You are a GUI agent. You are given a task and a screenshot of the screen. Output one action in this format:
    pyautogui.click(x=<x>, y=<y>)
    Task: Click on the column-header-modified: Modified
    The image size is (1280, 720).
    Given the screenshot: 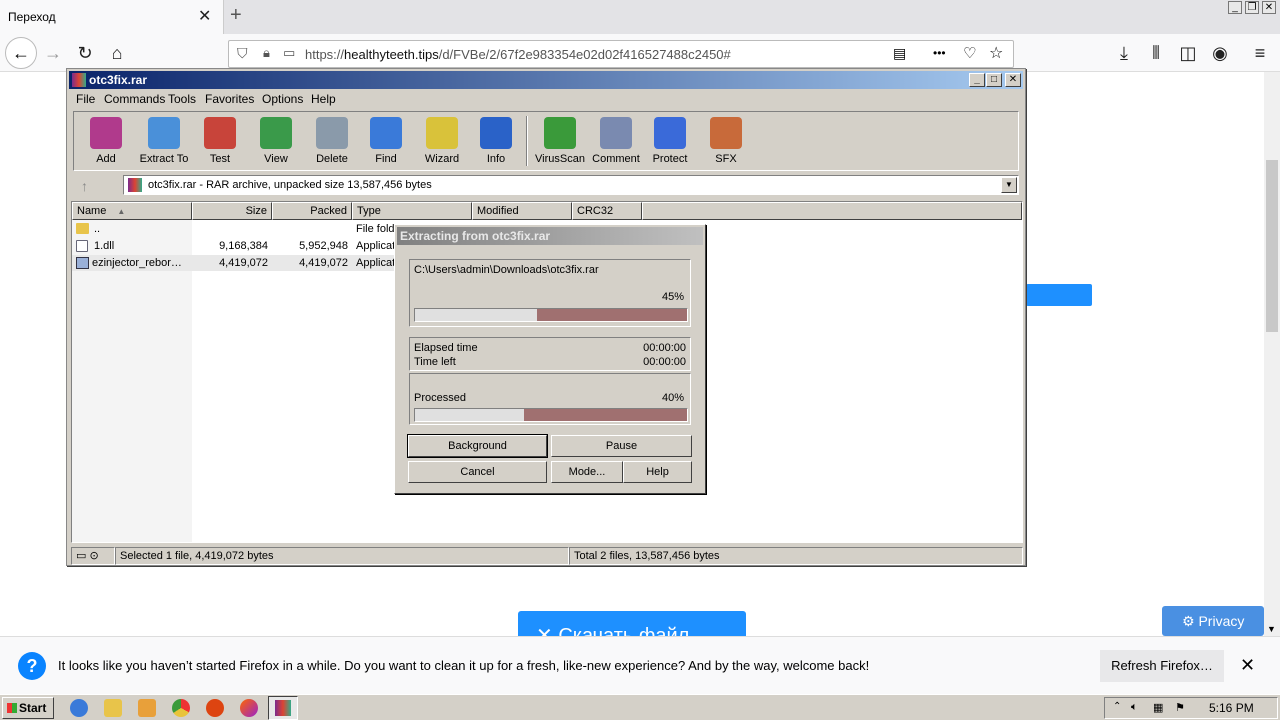 What is the action you would take?
    pyautogui.click(x=522, y=211)
    